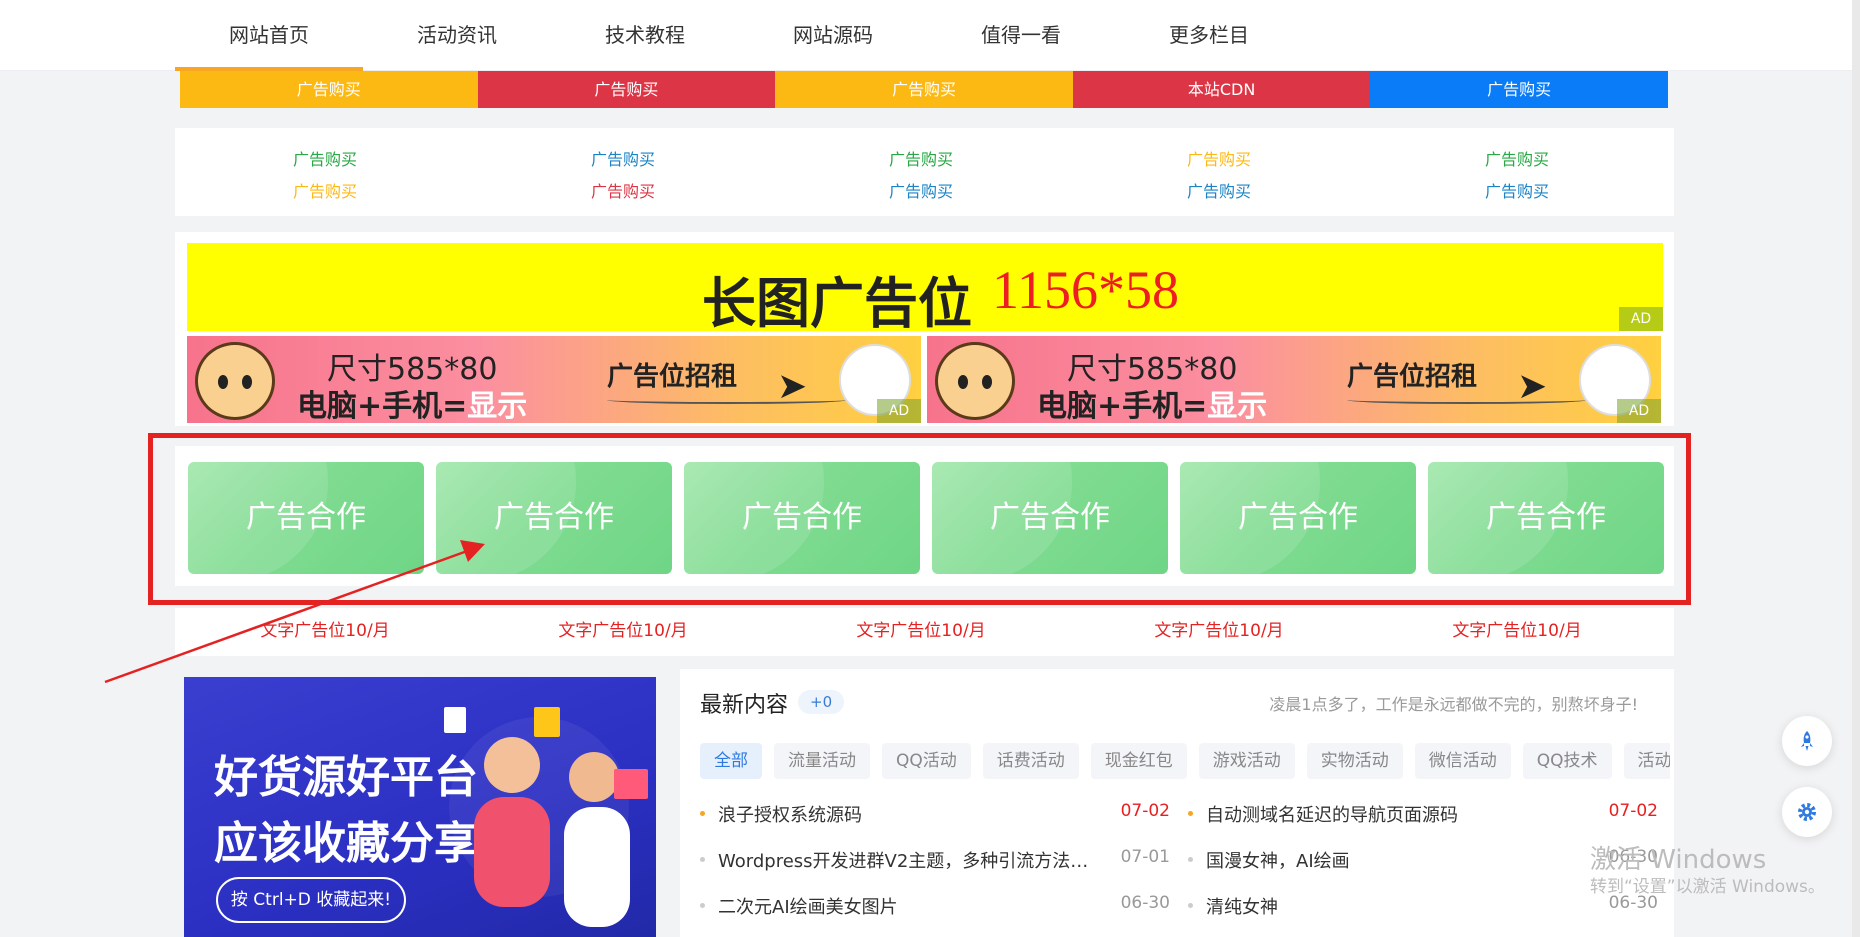 This screenshot has height=937, width=1860. I want to click on promo-banner: 好货源好平台 应该收藏分享 按 Ctrl+D 收藏起来!, so click(420, 807).